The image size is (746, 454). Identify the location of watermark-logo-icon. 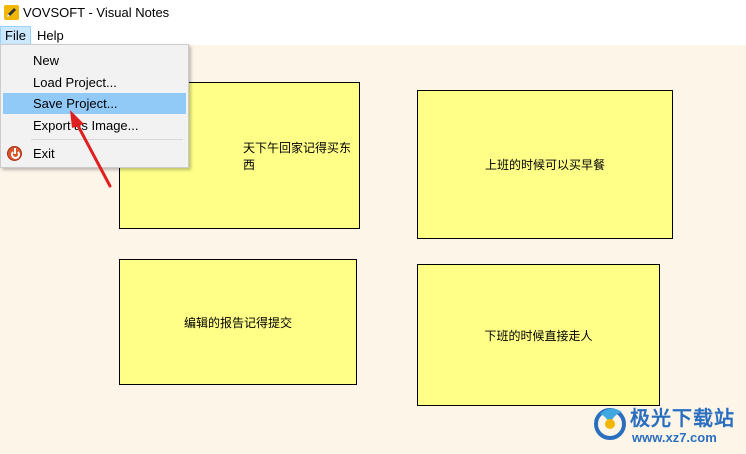
(610, 424).